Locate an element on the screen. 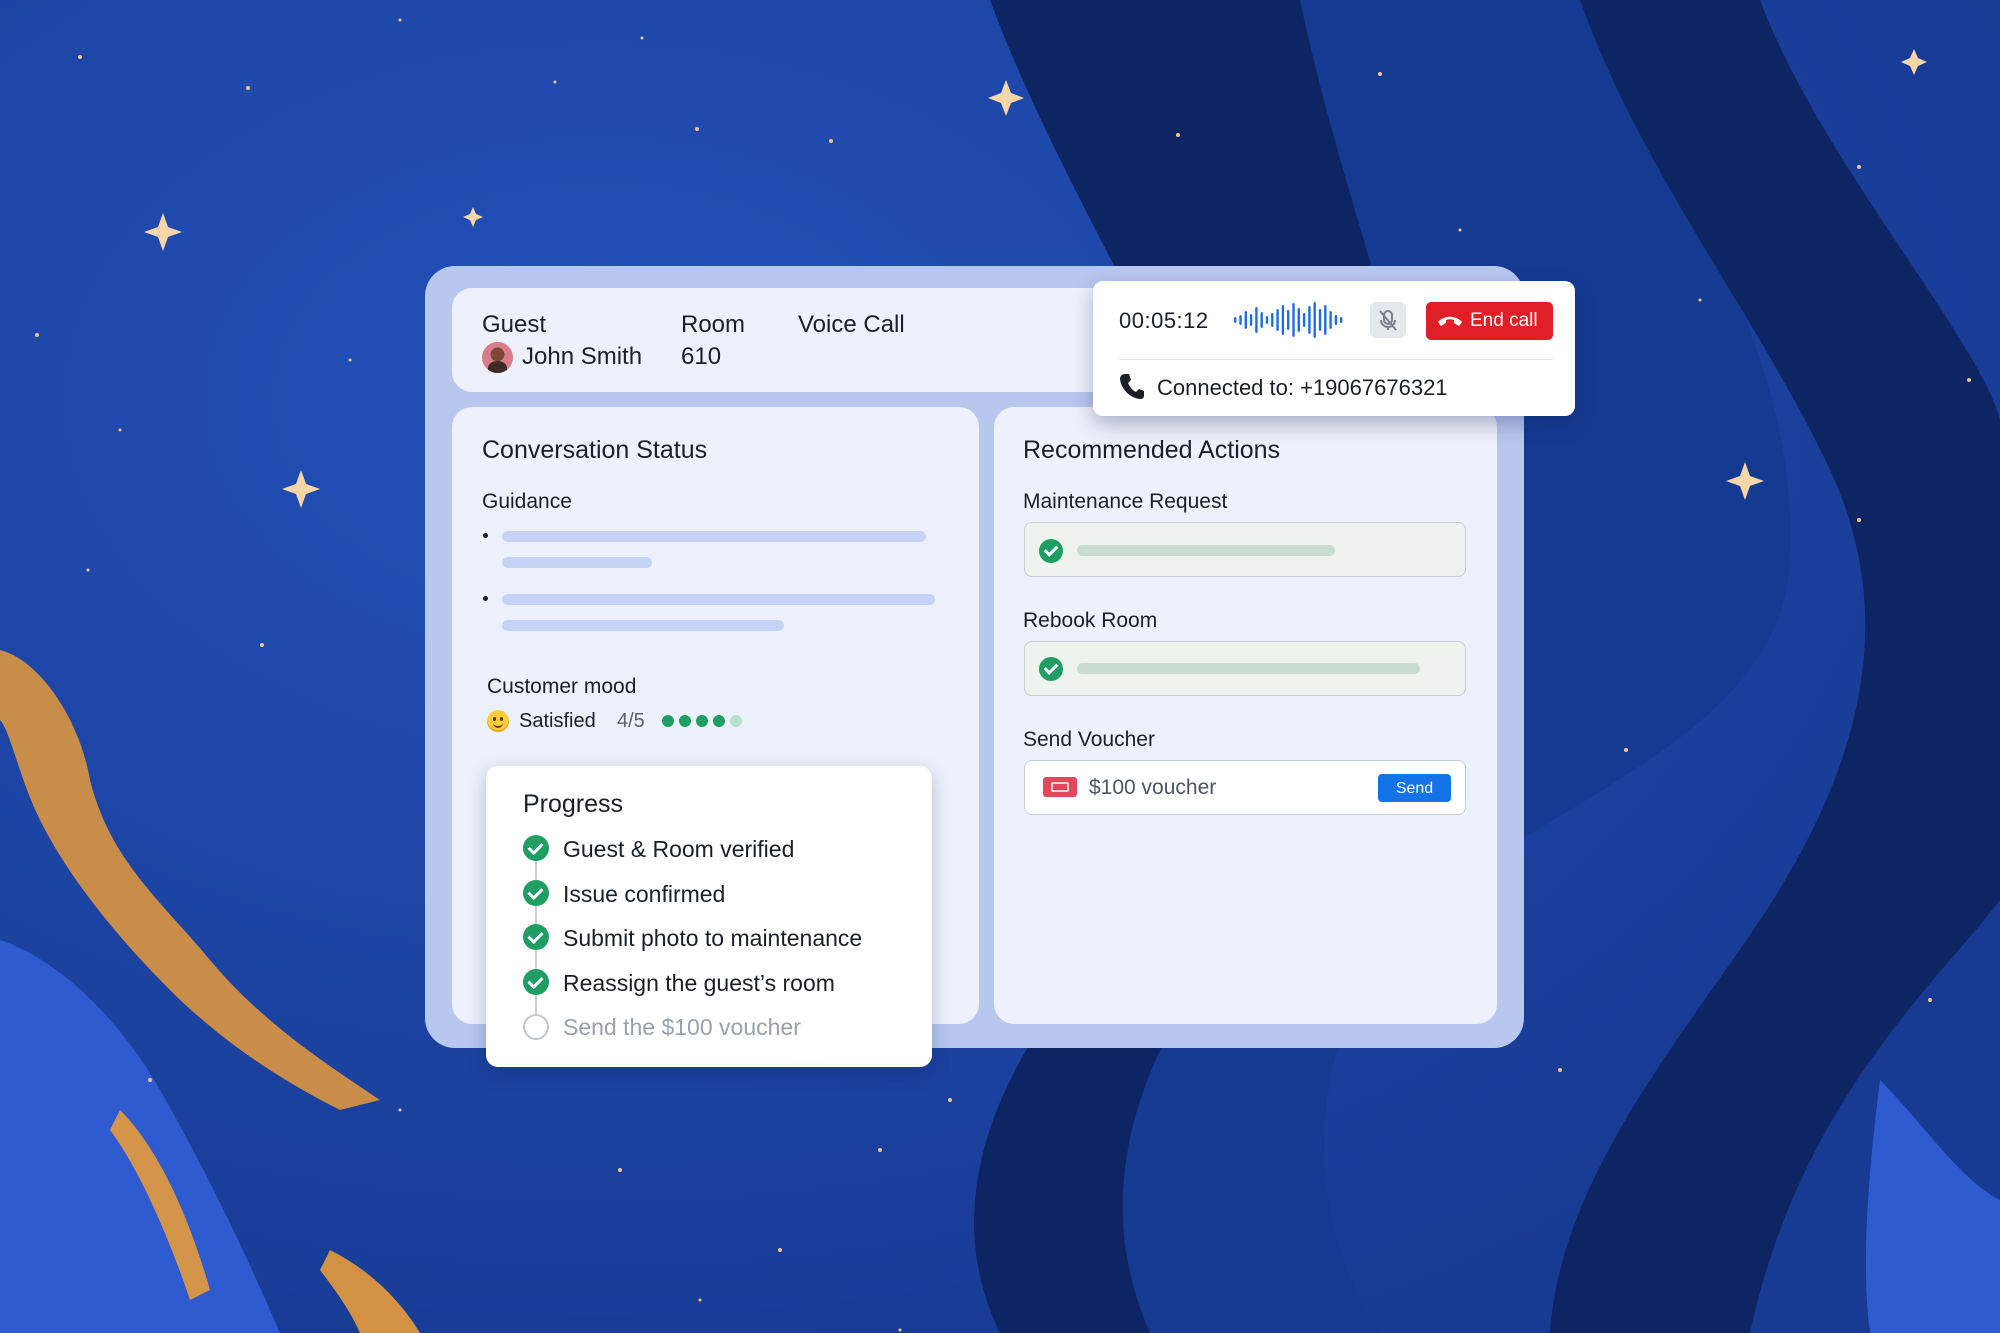  progress-step-pending: Send the $100 voucher is located at coordinates (682, 1027).